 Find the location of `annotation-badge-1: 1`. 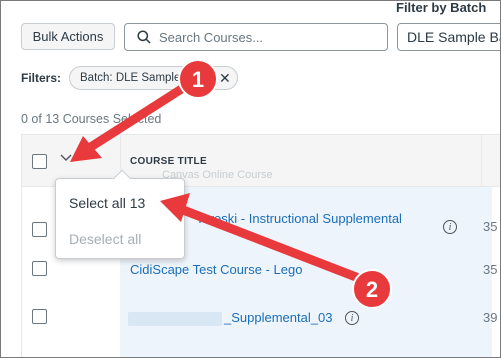

annotation-badge-1: 1 is located at coordinates (198, 79).